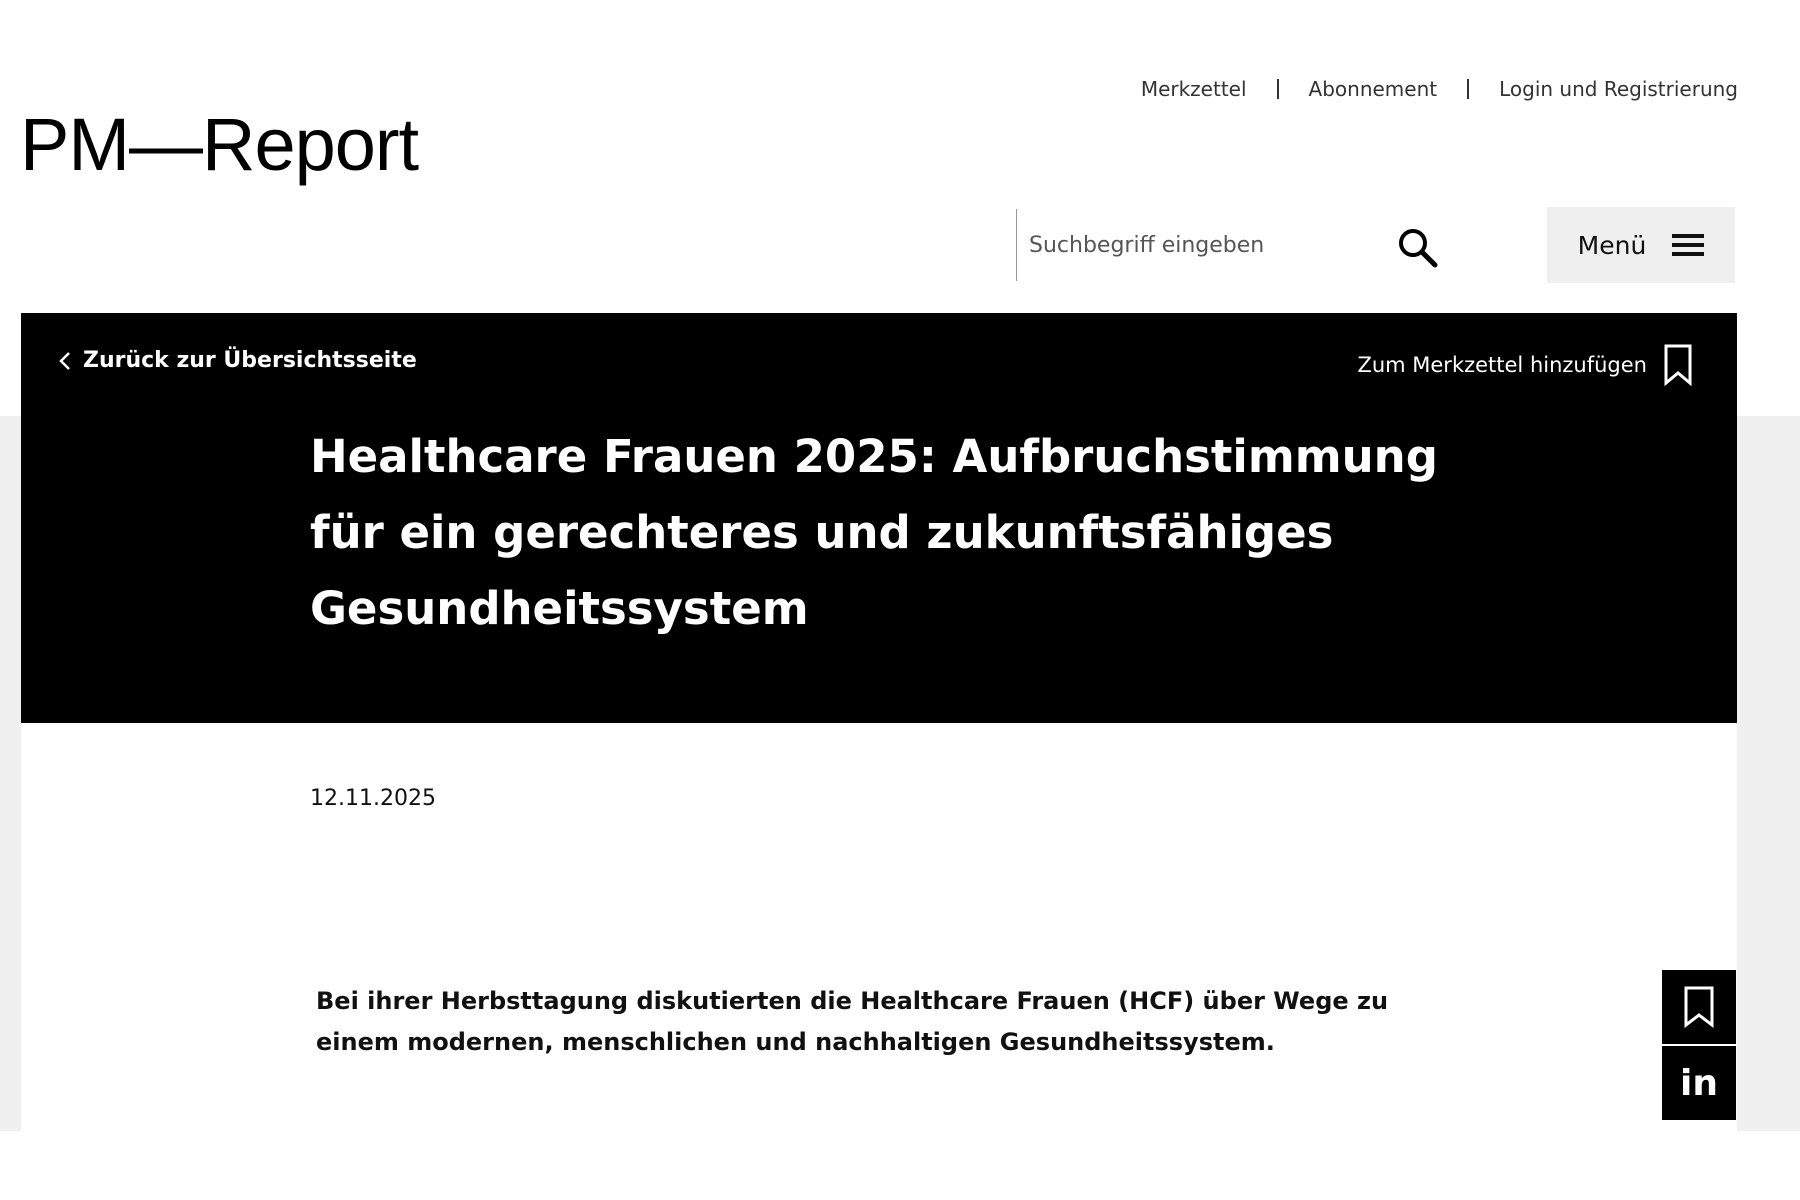 Image resolution: width=1800 pixels, height=1200 pixels. I want to click on search-input, so click(1194, 245).